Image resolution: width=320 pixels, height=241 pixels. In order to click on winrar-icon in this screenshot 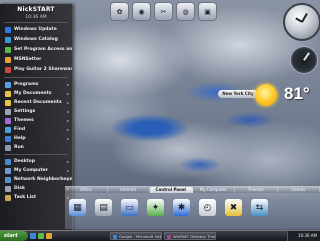, I will do `click(169, 237)`.